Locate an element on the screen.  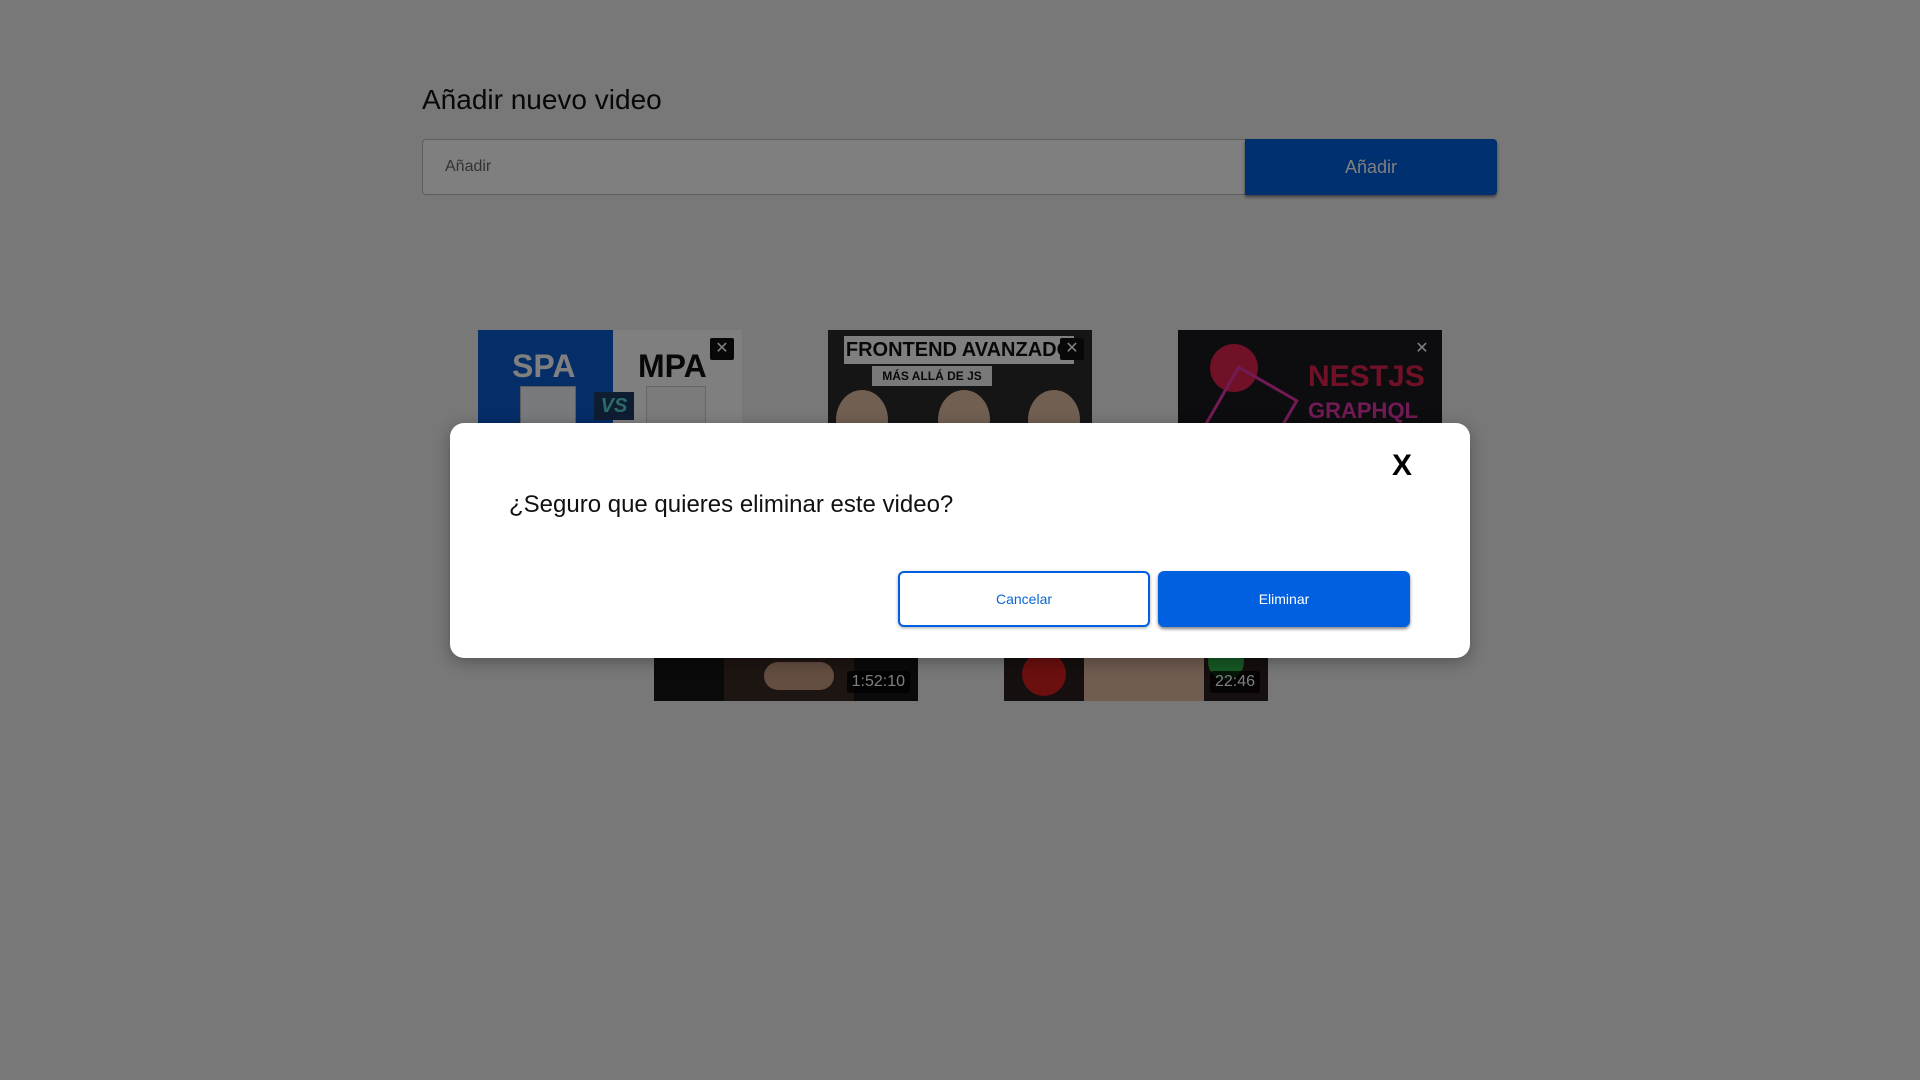
dialog-message: ¿Seguro que quieres eliminar este video? is located at coordinates (731, 504).